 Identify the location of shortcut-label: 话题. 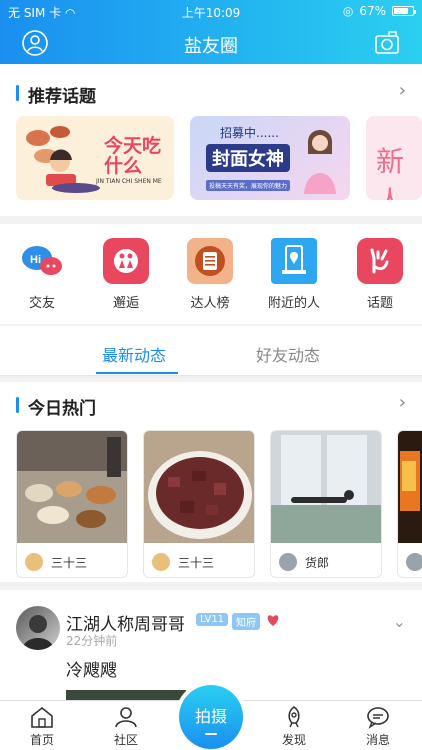
(379, 303).